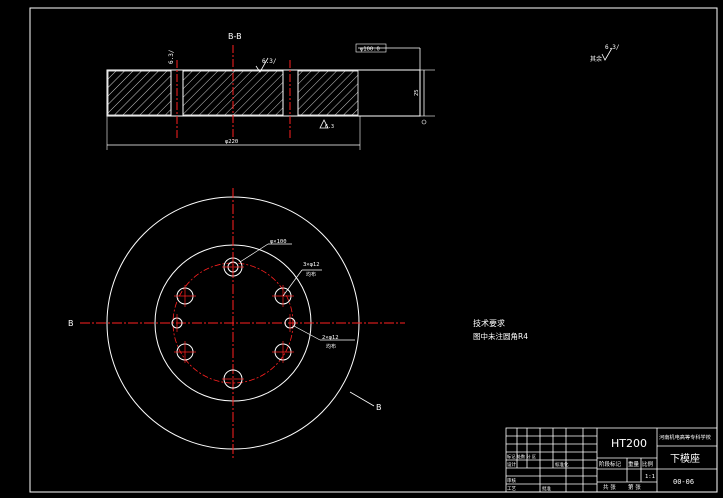 The height and width of the screenshot is (498, 723). I want to click on dim-dia-top: φ100.0, so click(370, 50).